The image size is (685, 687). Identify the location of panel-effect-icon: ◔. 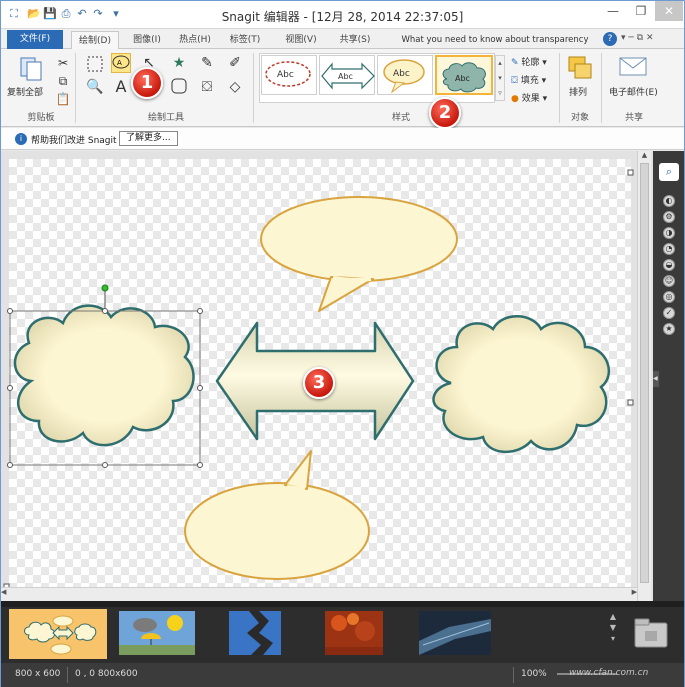
(669, 249).